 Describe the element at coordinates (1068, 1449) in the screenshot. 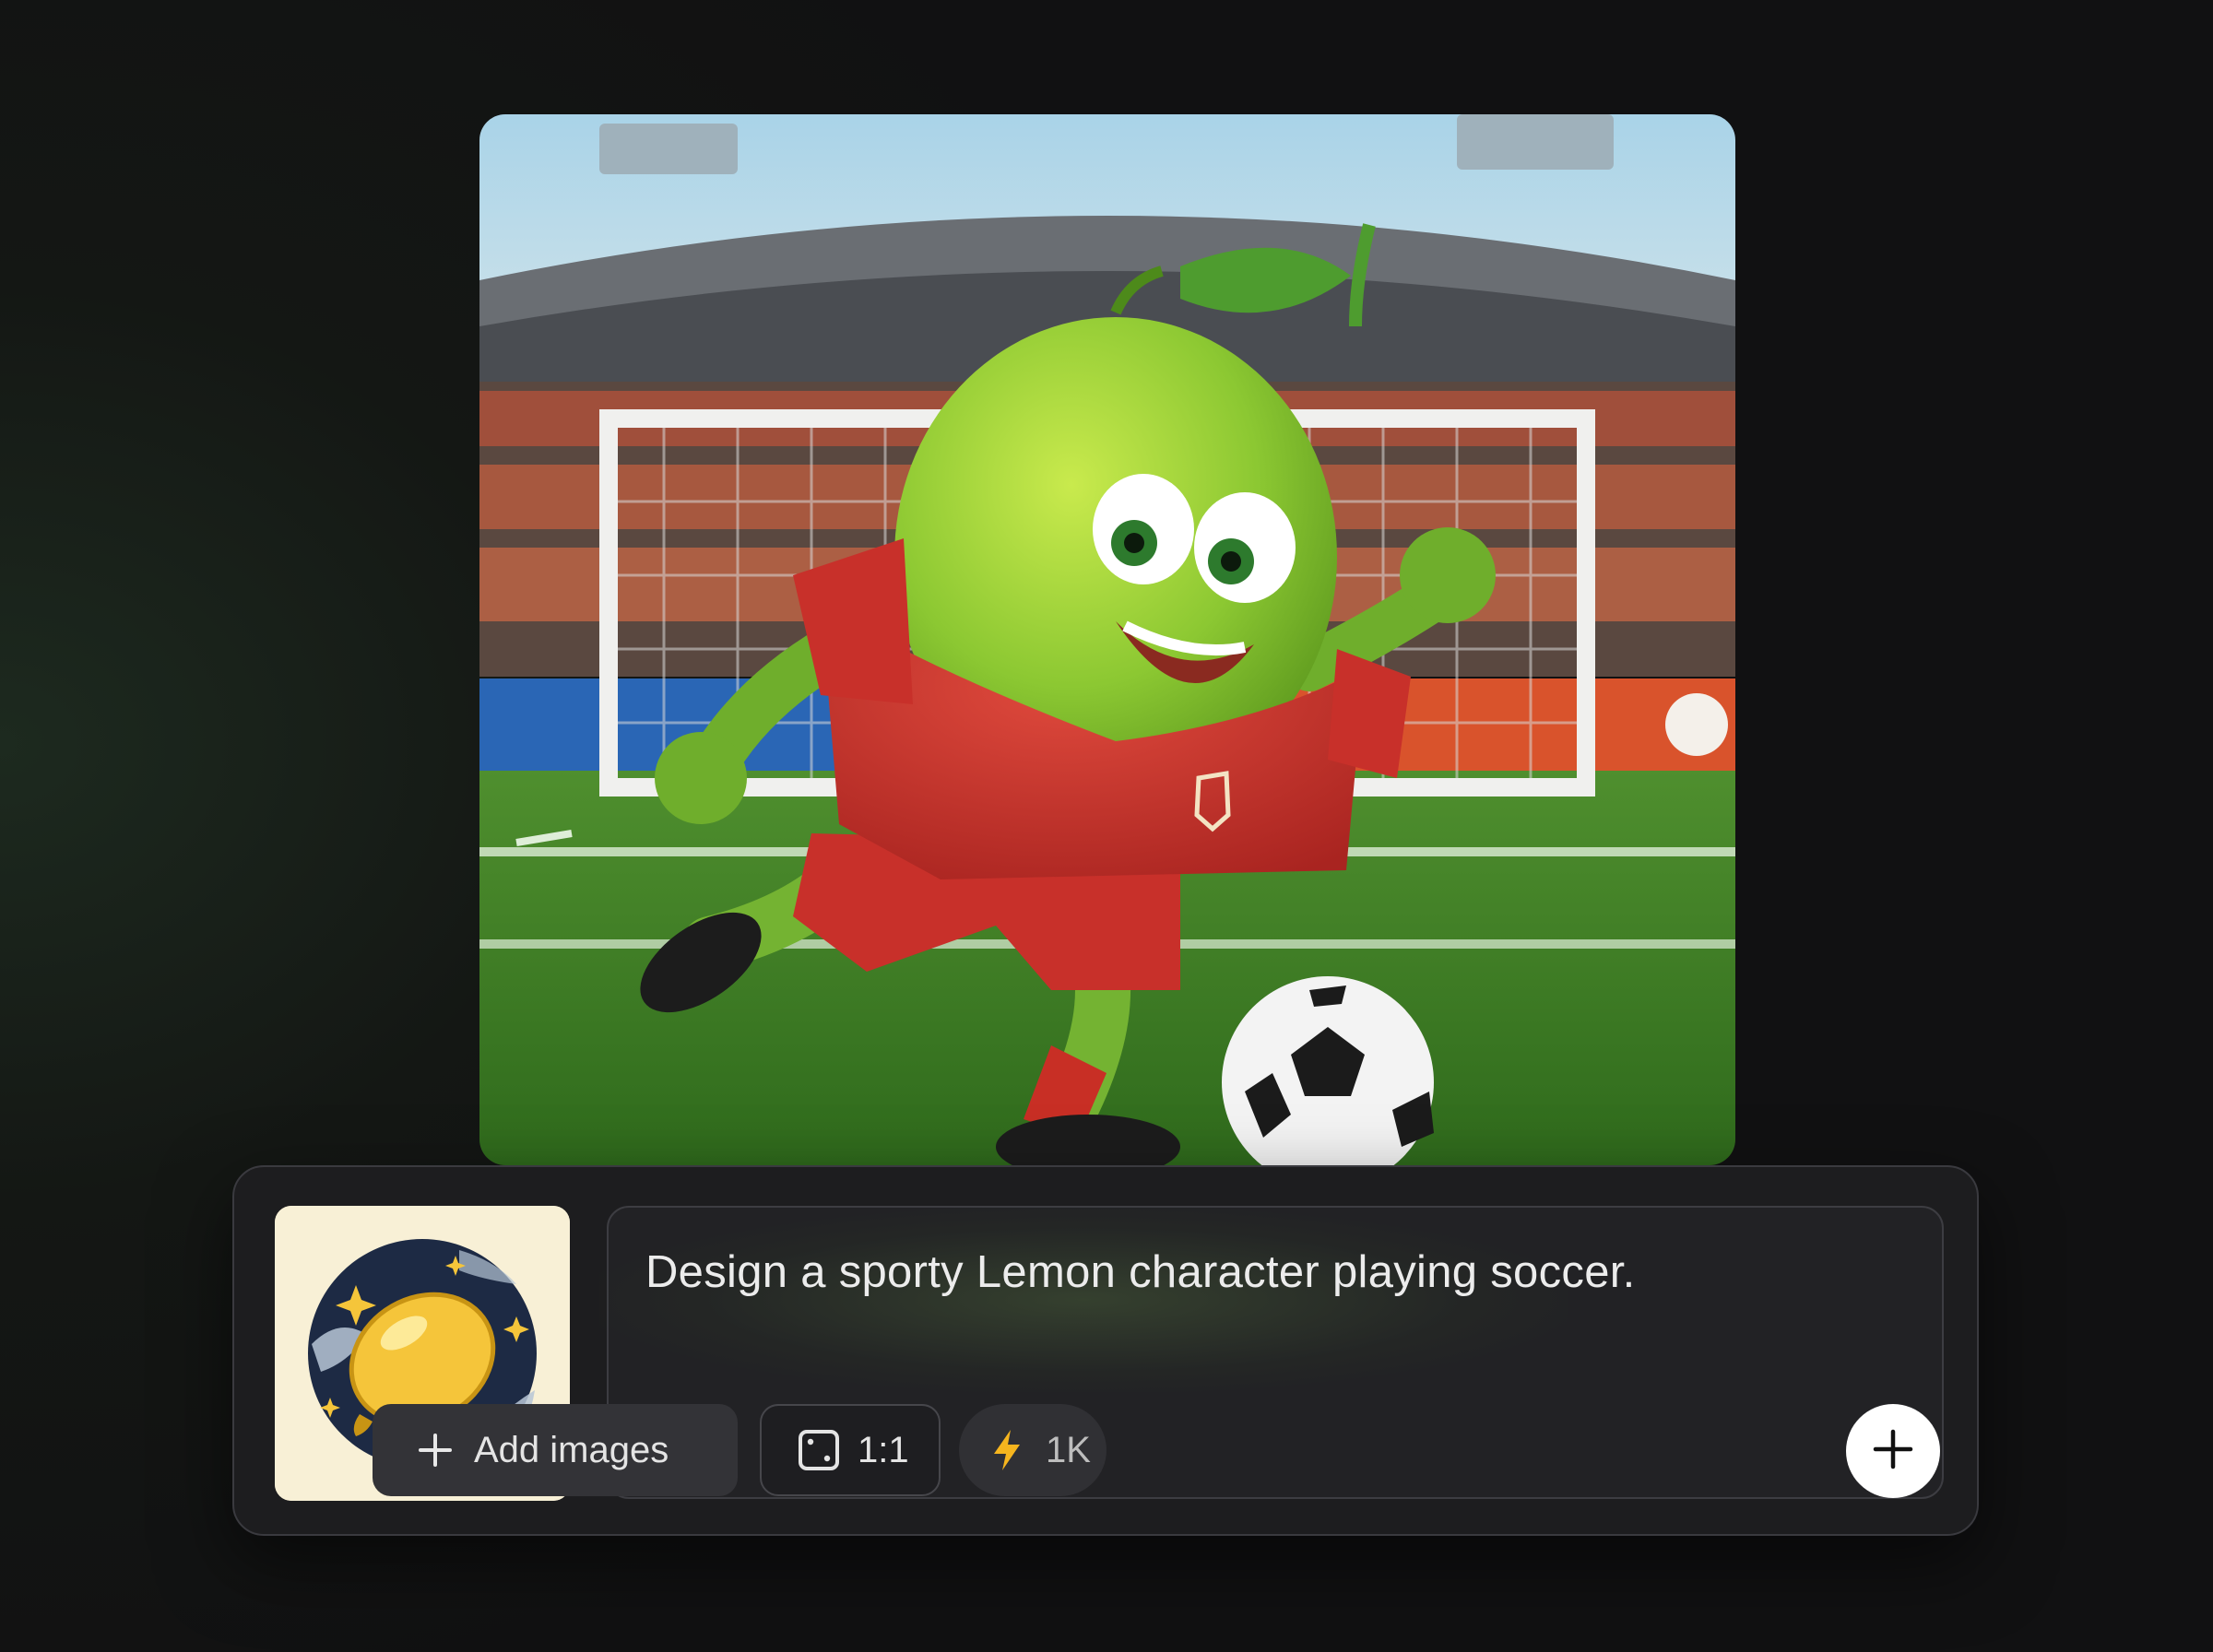

I see `quality-label: 1K` at that location.